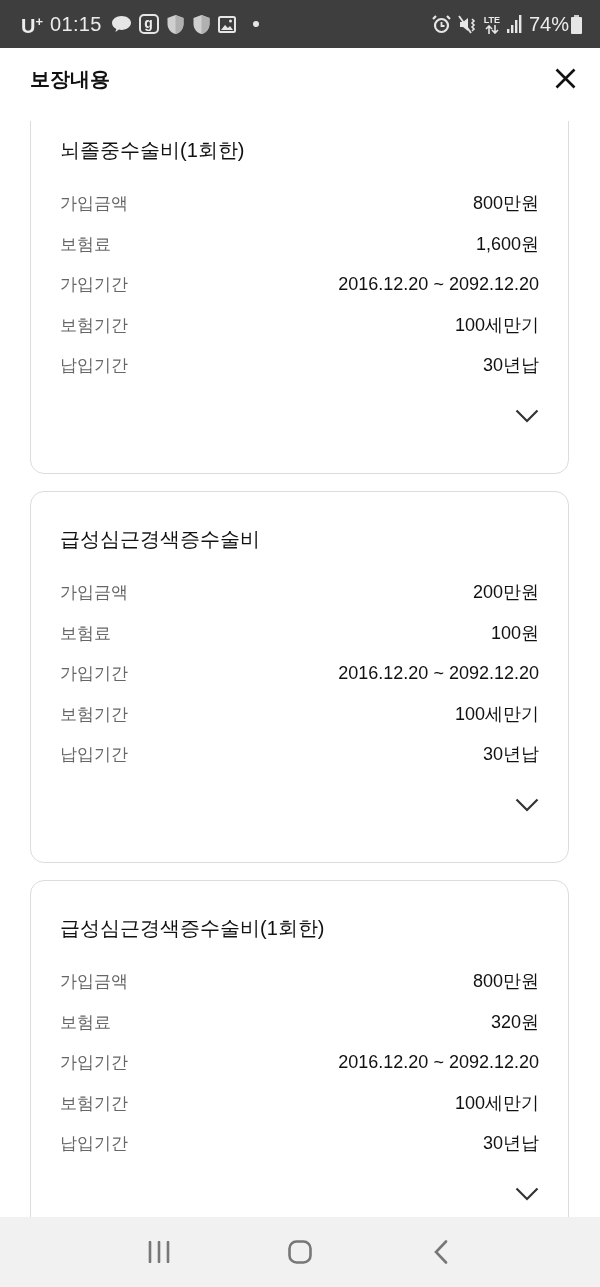 This screenshot has width=600, height=1287. Describe the element at coordinates (514, 632) in the screenshot. I see `row-value: 100원` at that location.